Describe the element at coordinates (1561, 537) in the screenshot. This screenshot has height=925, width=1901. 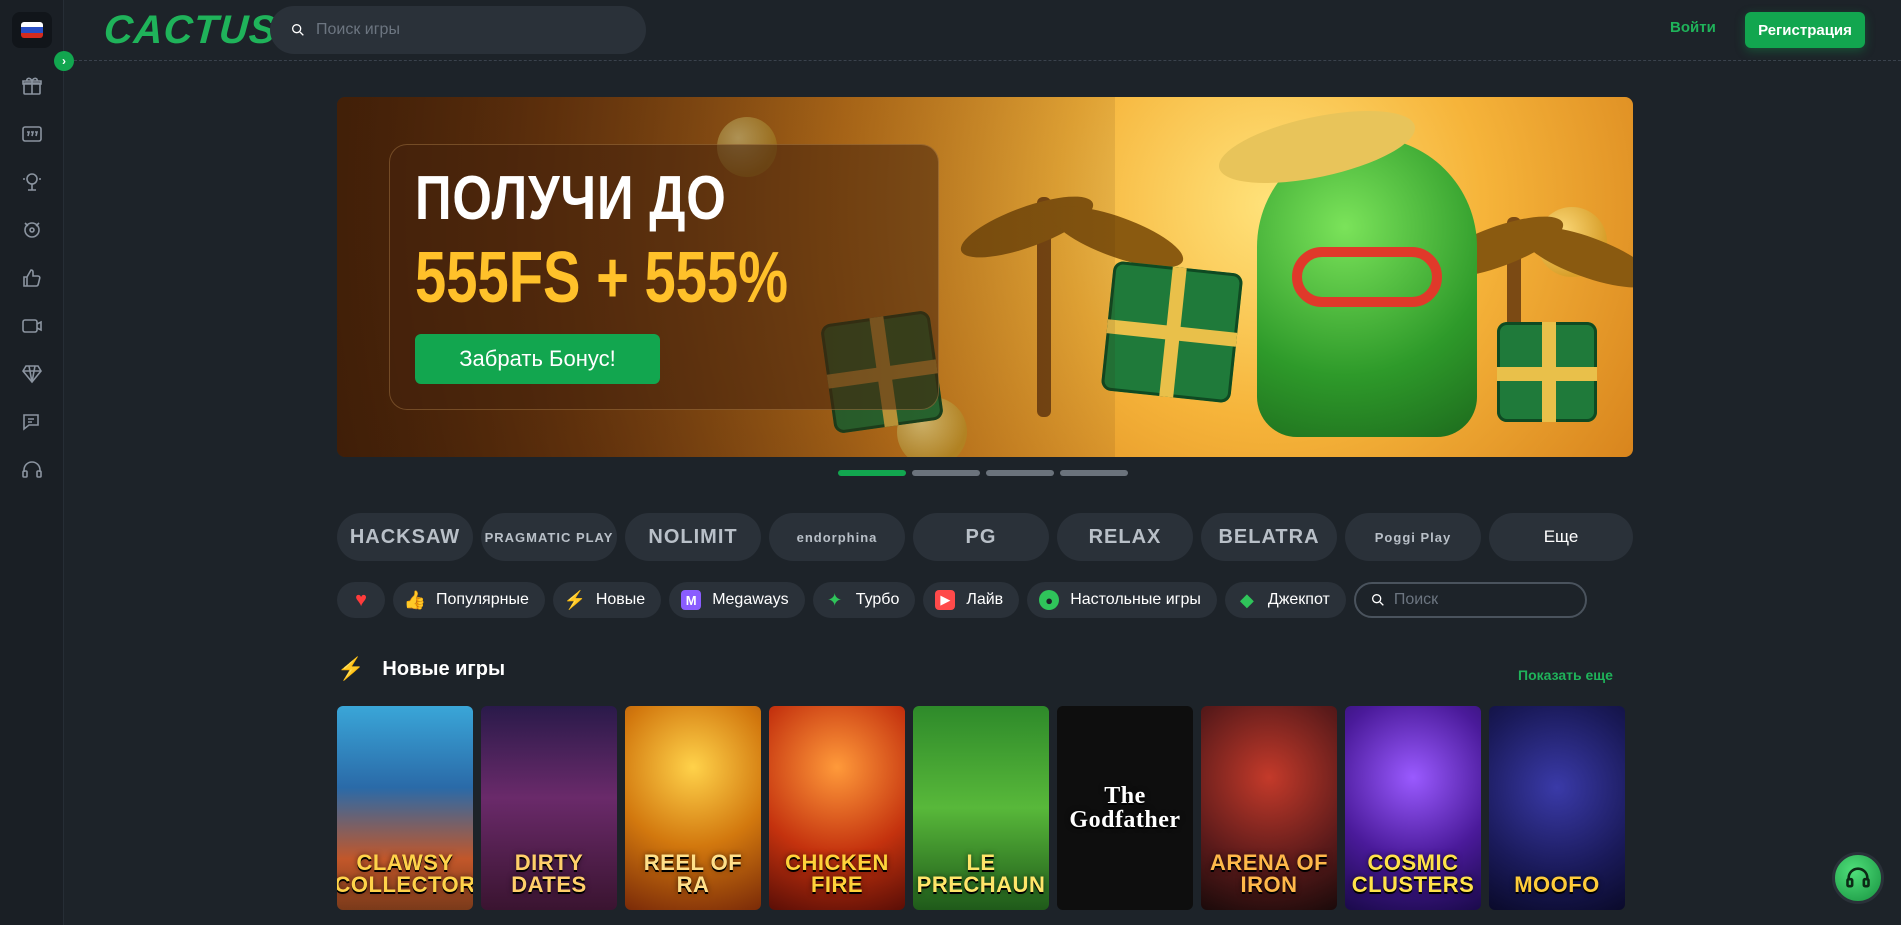
I see `providers-more-button: Еще` at that location.